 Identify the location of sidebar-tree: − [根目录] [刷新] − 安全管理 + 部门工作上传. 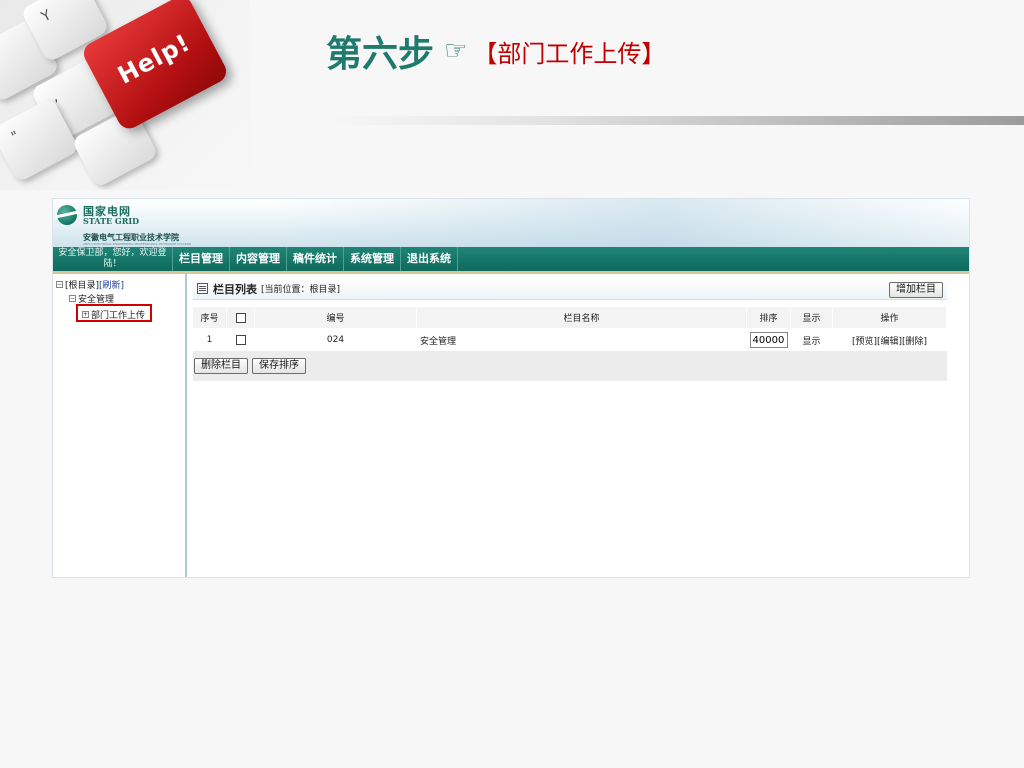
(120, 425).